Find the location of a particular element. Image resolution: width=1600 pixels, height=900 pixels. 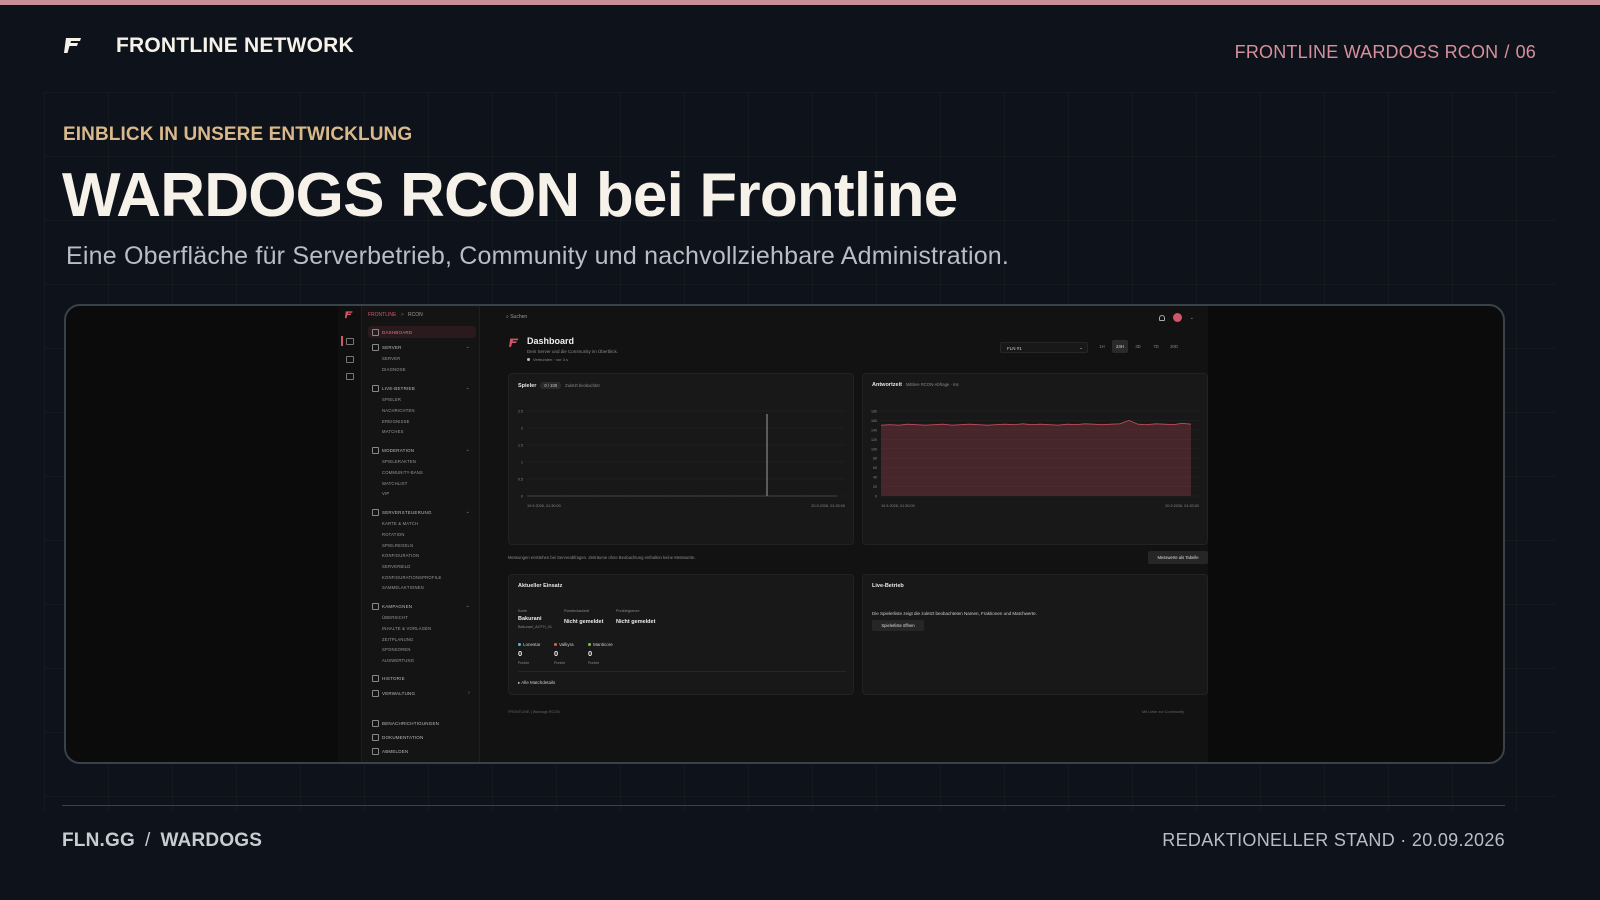

faction-name: Valkyra is located at coordinates (566, 644).